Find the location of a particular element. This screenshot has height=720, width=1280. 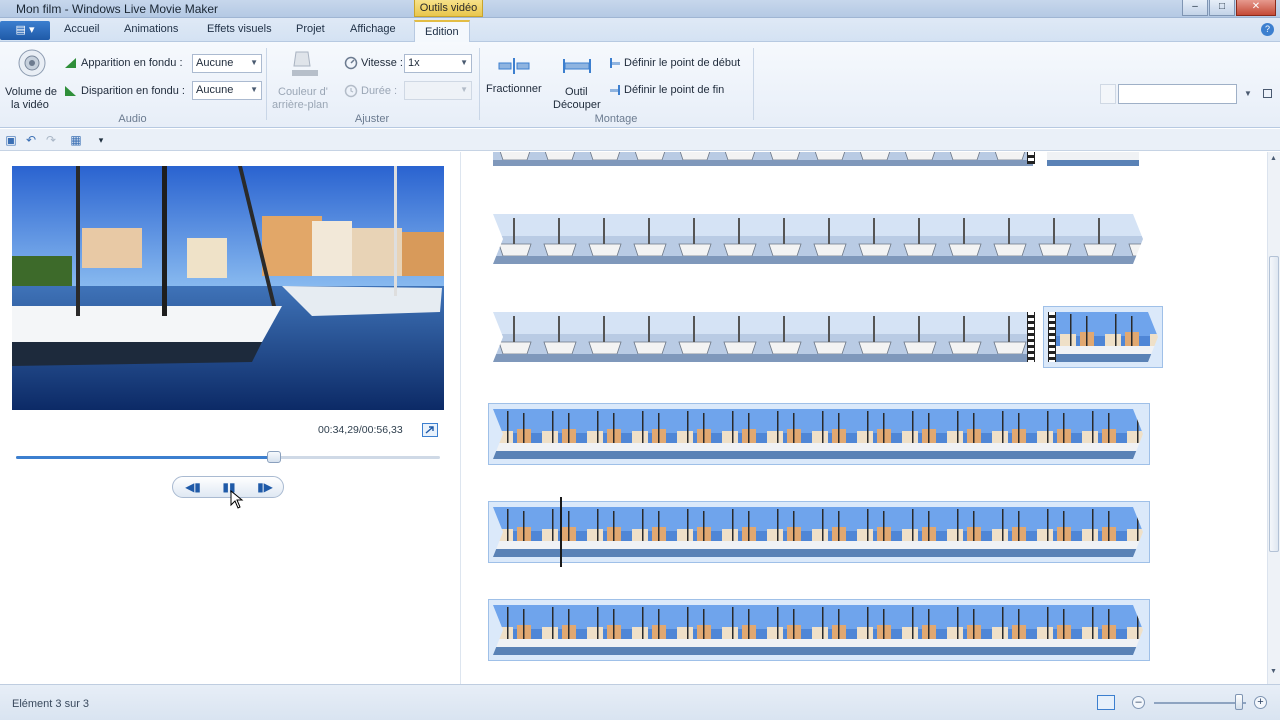

close-button: ✕ is located at coordinates (1256, 8).